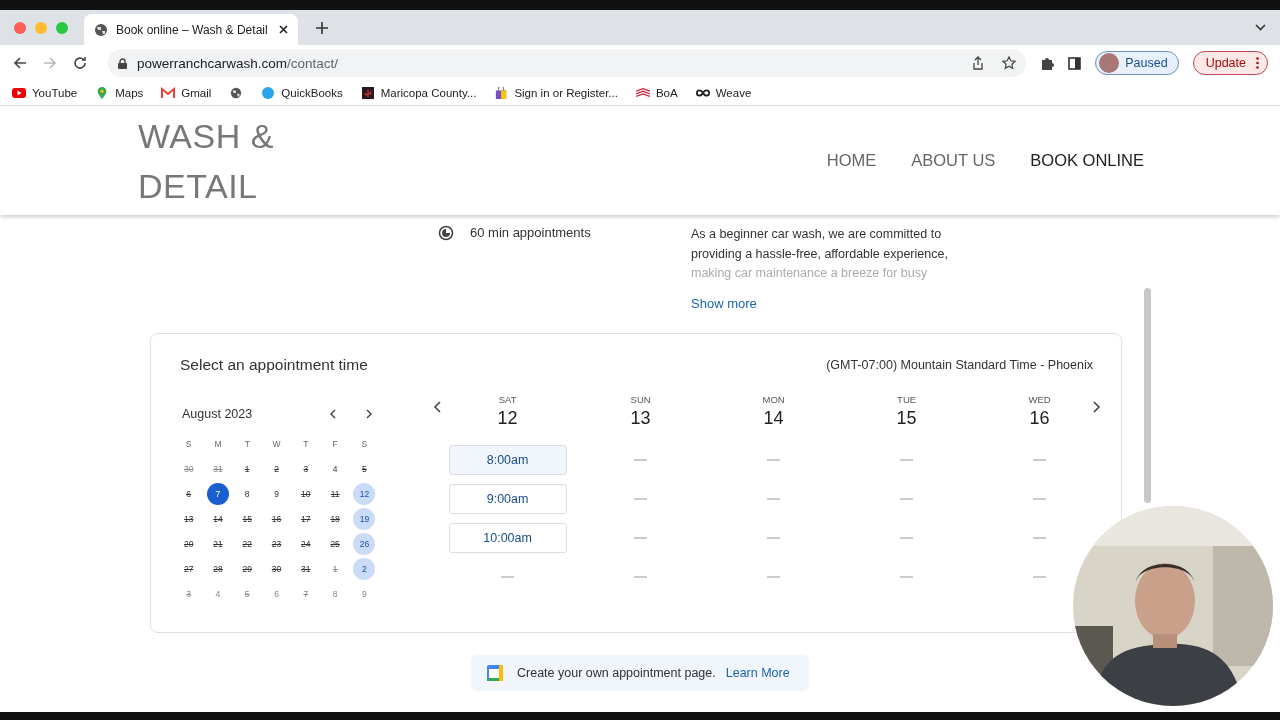 This screenshot has width=1280, height=720. What do you see at coordinates (20, 63) in the screenshot?
I see `back-icon` at bounding box center [20, 63].